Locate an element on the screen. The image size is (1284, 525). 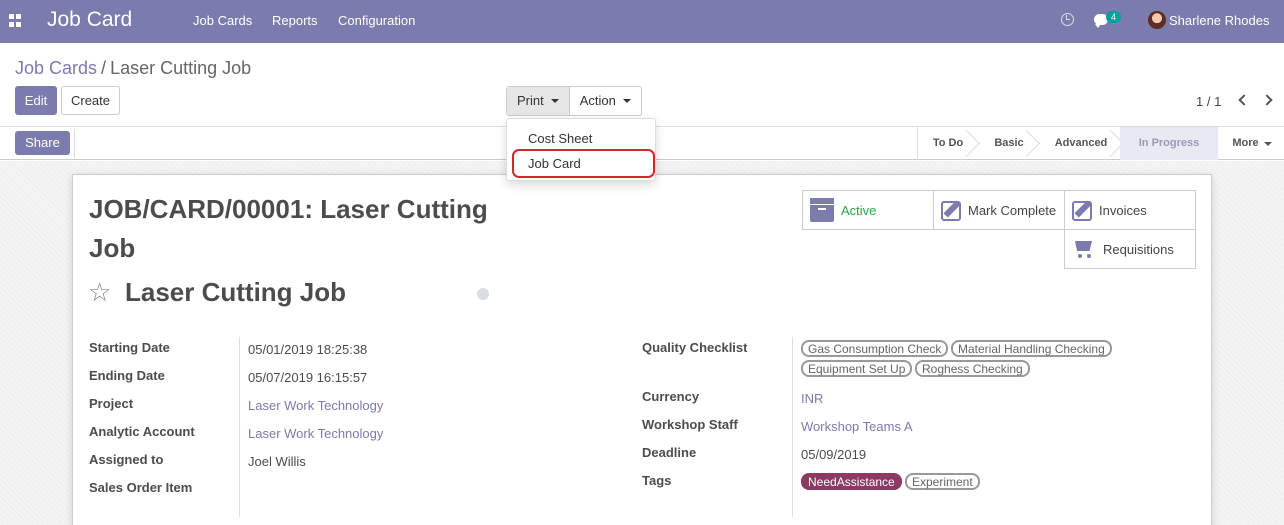
active-label: Active is located at coordinates (859, 210).